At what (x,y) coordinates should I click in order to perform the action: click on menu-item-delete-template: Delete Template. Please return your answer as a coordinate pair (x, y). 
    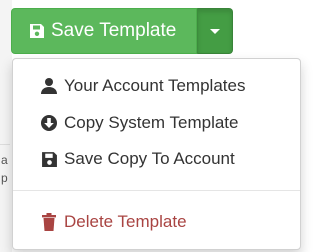
    Looking at the image, I should click on (156, 222).